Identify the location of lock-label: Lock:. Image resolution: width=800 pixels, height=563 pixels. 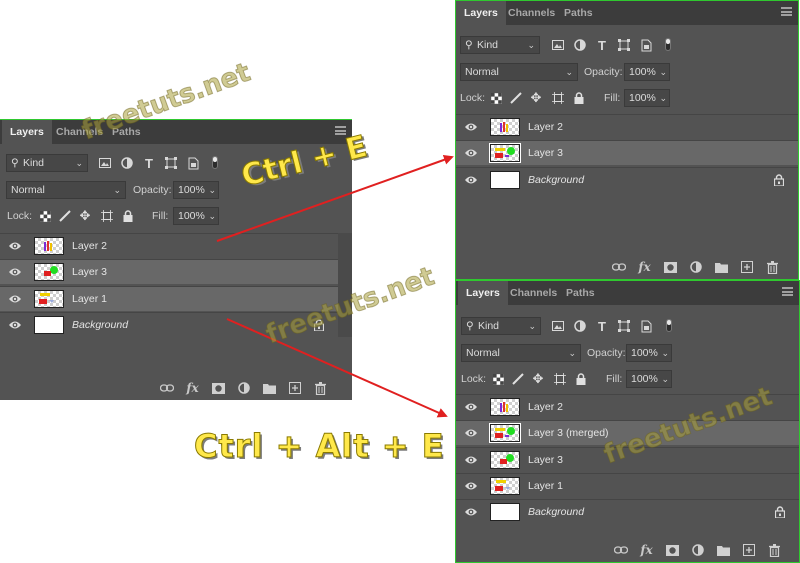
(20, 216).